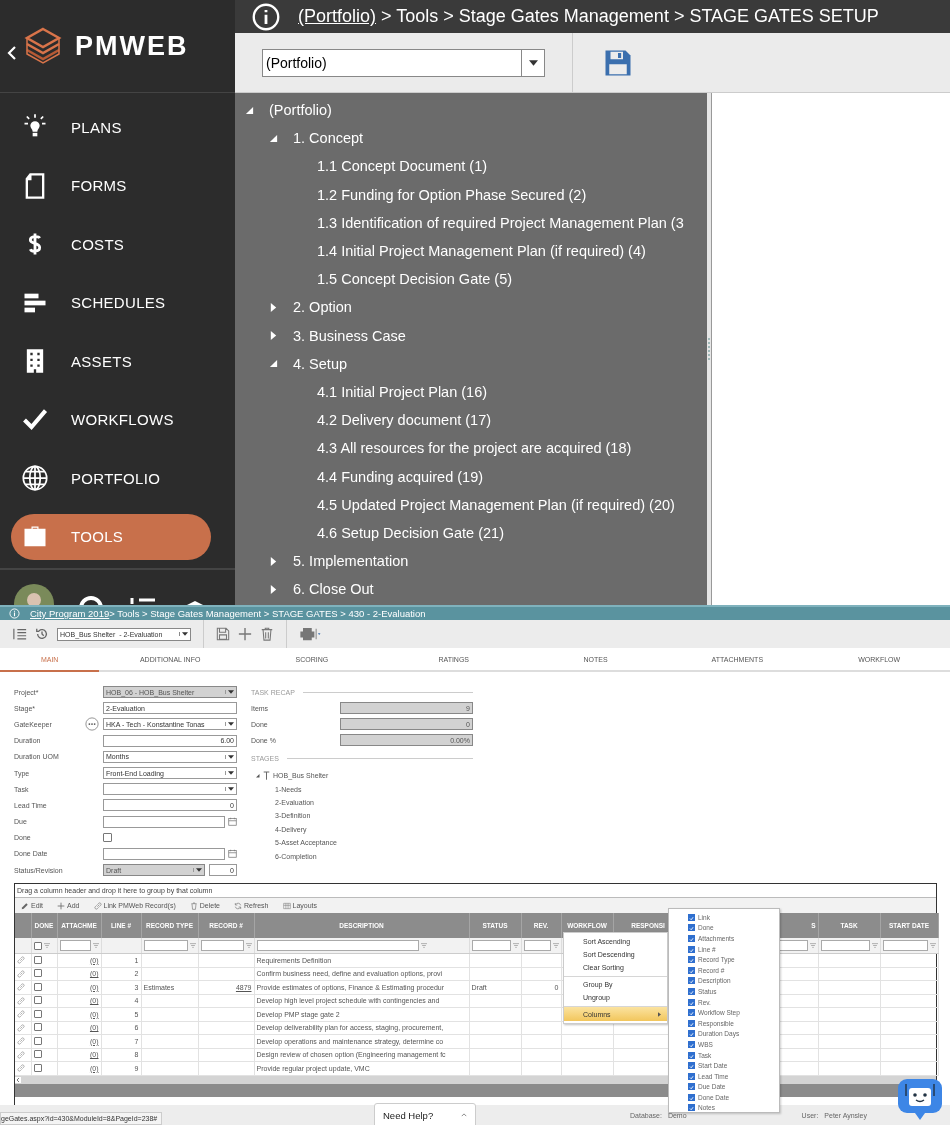  Describe the element at coordinates (266, 16) in the screenshot. I see `info-icon` at that location.